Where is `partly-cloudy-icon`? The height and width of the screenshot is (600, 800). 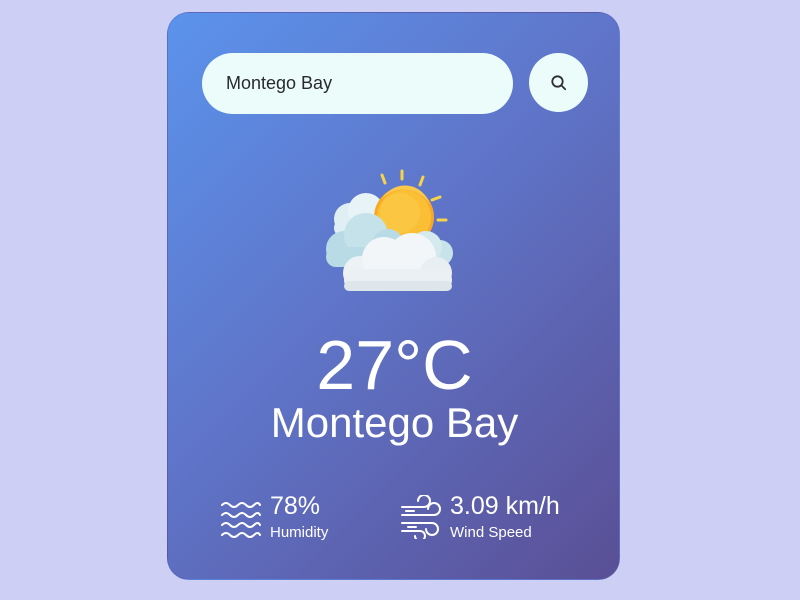
partly-cloudy-icon is located at coordinates (389, 230).